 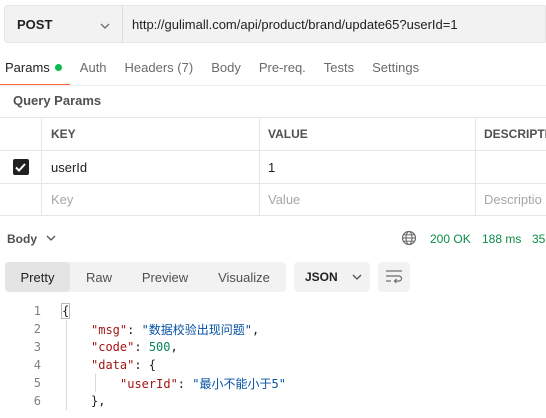 I want to click on column-header-value: VALUE, so click(x=368, y=134).